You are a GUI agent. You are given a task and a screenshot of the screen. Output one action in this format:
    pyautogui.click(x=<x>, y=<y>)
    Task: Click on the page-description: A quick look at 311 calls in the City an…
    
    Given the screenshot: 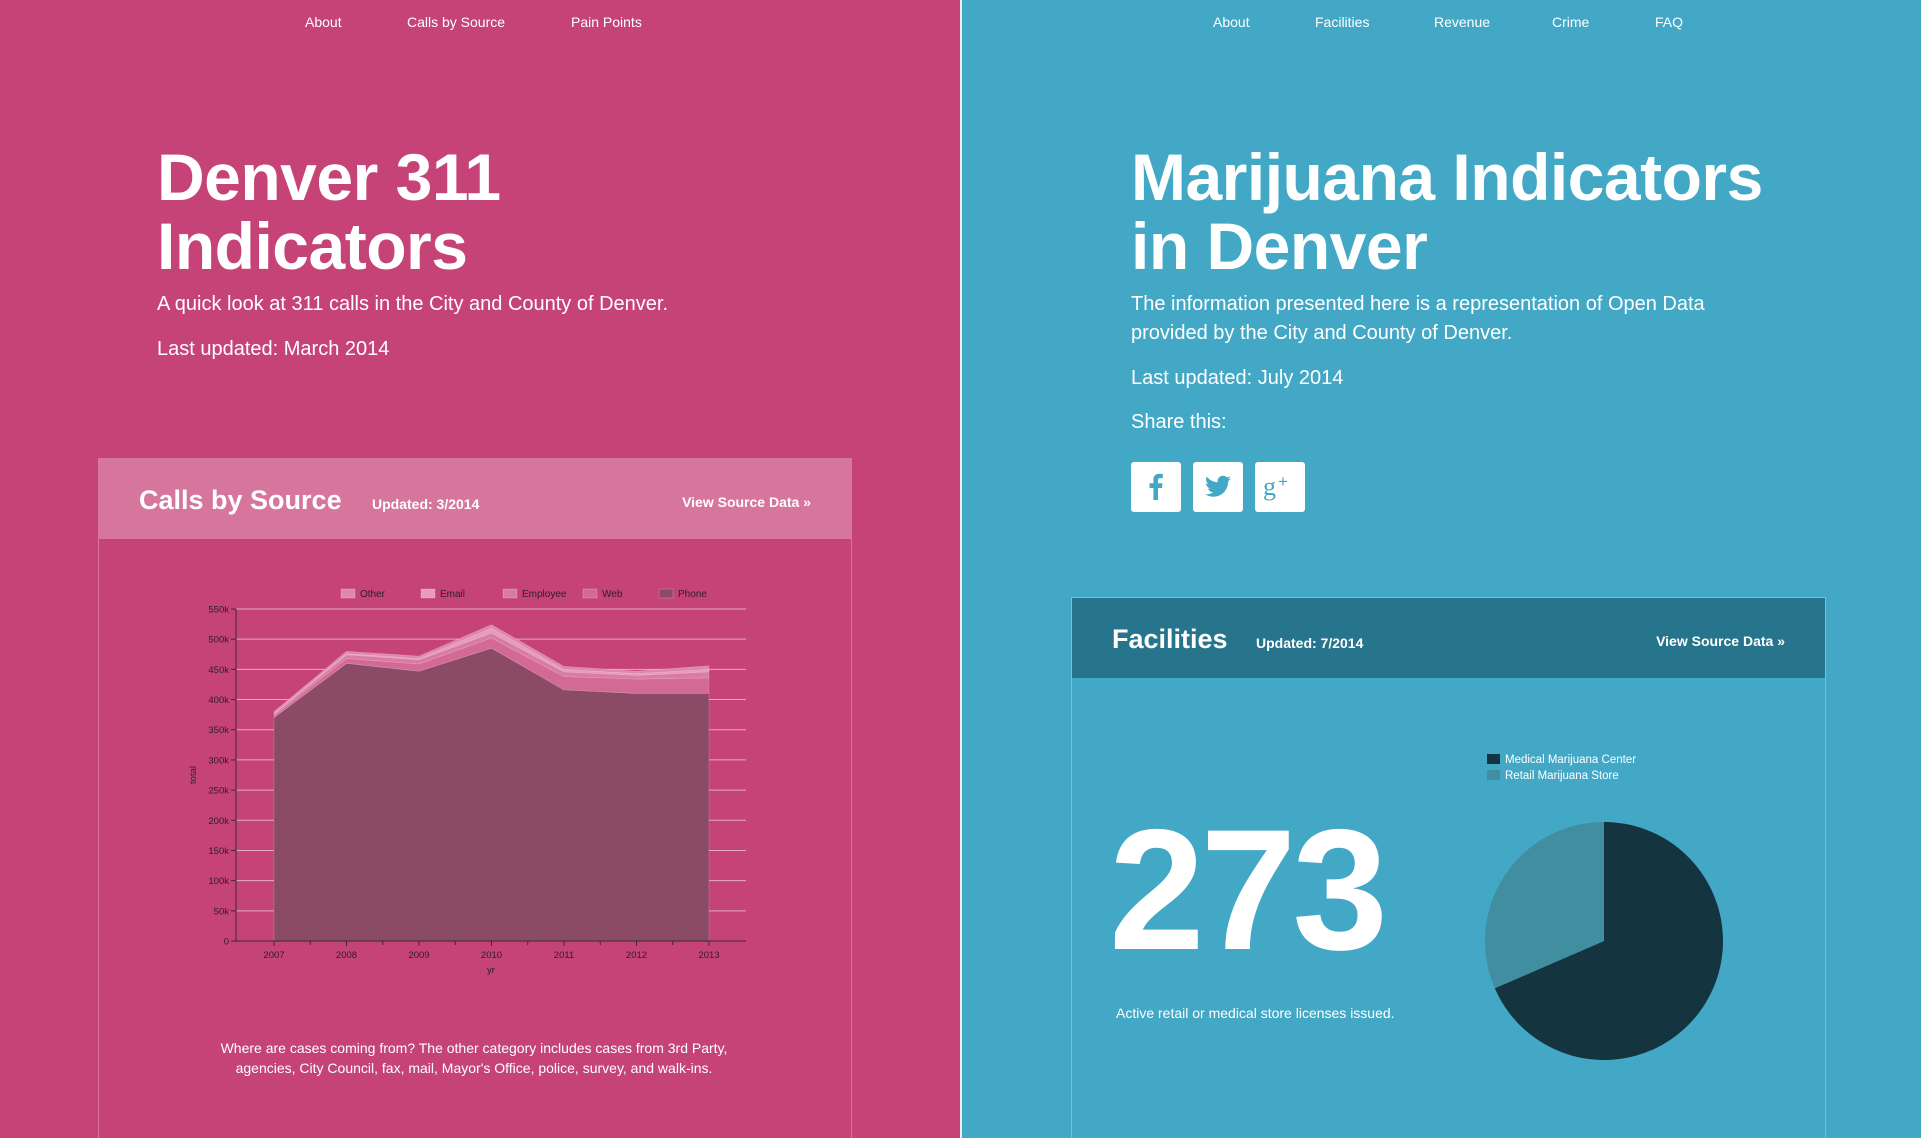 What is the action you would take?
    pyautogui.click(x=413, y=304)
    